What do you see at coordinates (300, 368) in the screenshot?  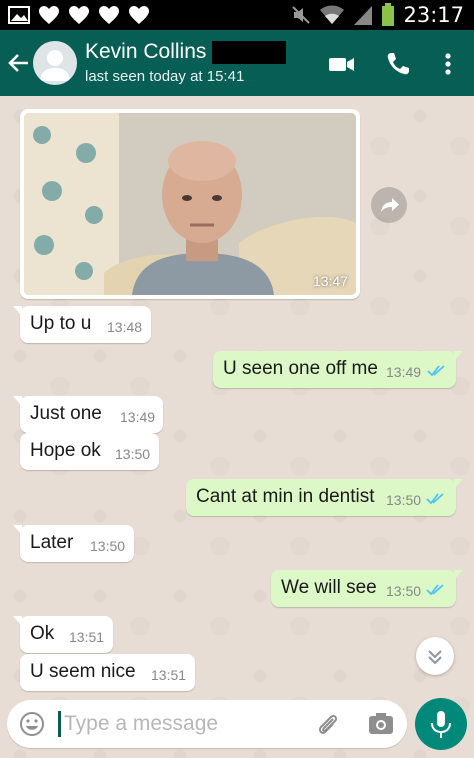 I see `message-text: U seen one off me` at bounding box center [300, 368].